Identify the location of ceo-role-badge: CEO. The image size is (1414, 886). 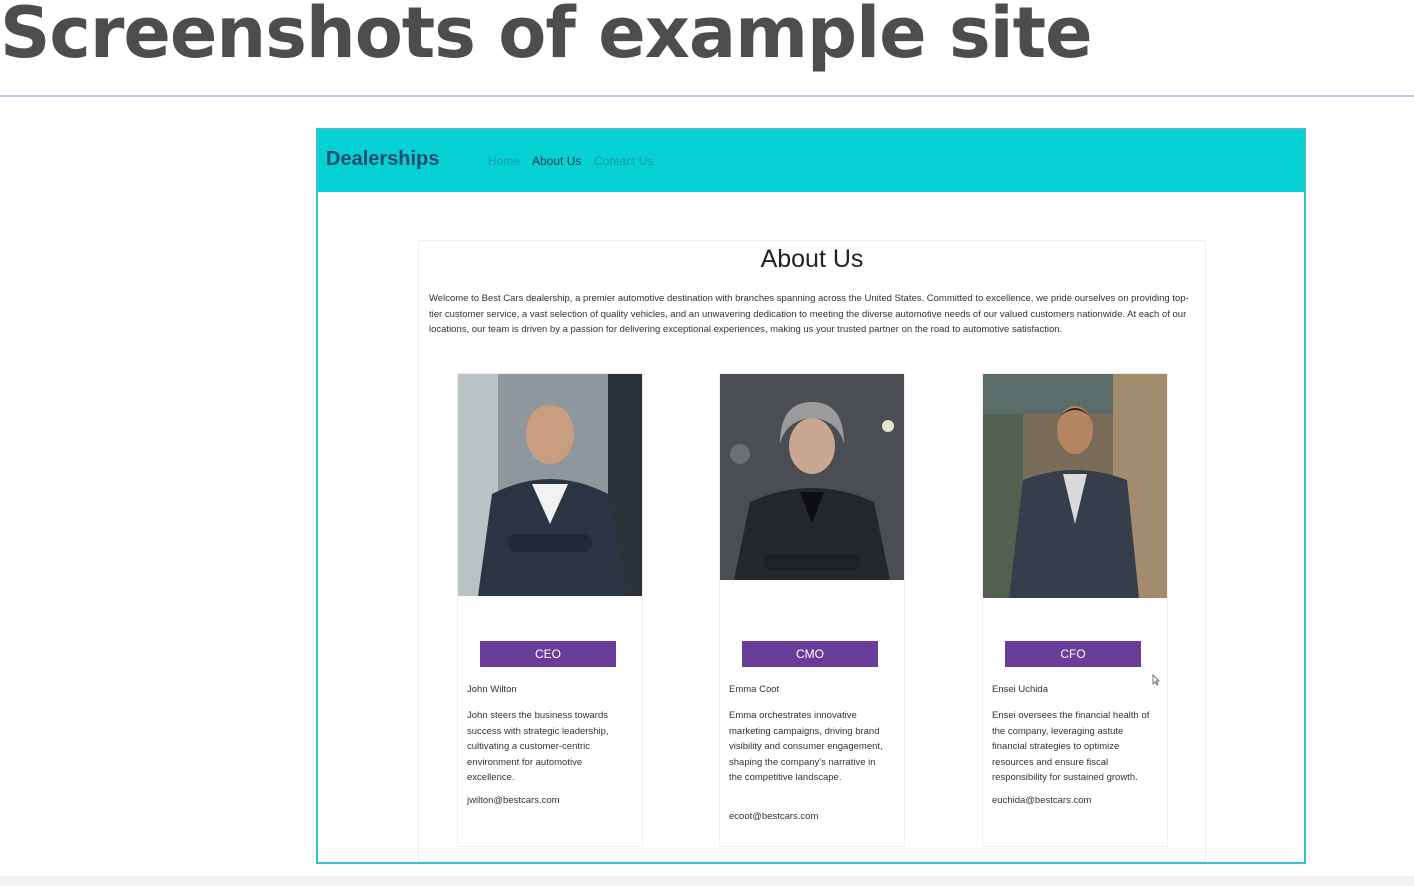
(548, 654).